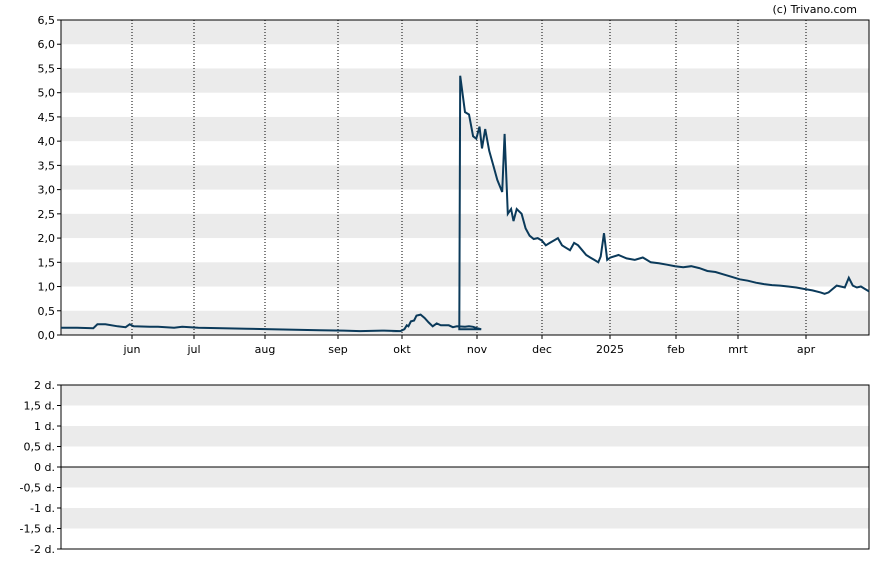 The image size is (888, 565). I want to click on copyright-text: (c) Trivano.com, so click(814, 9).